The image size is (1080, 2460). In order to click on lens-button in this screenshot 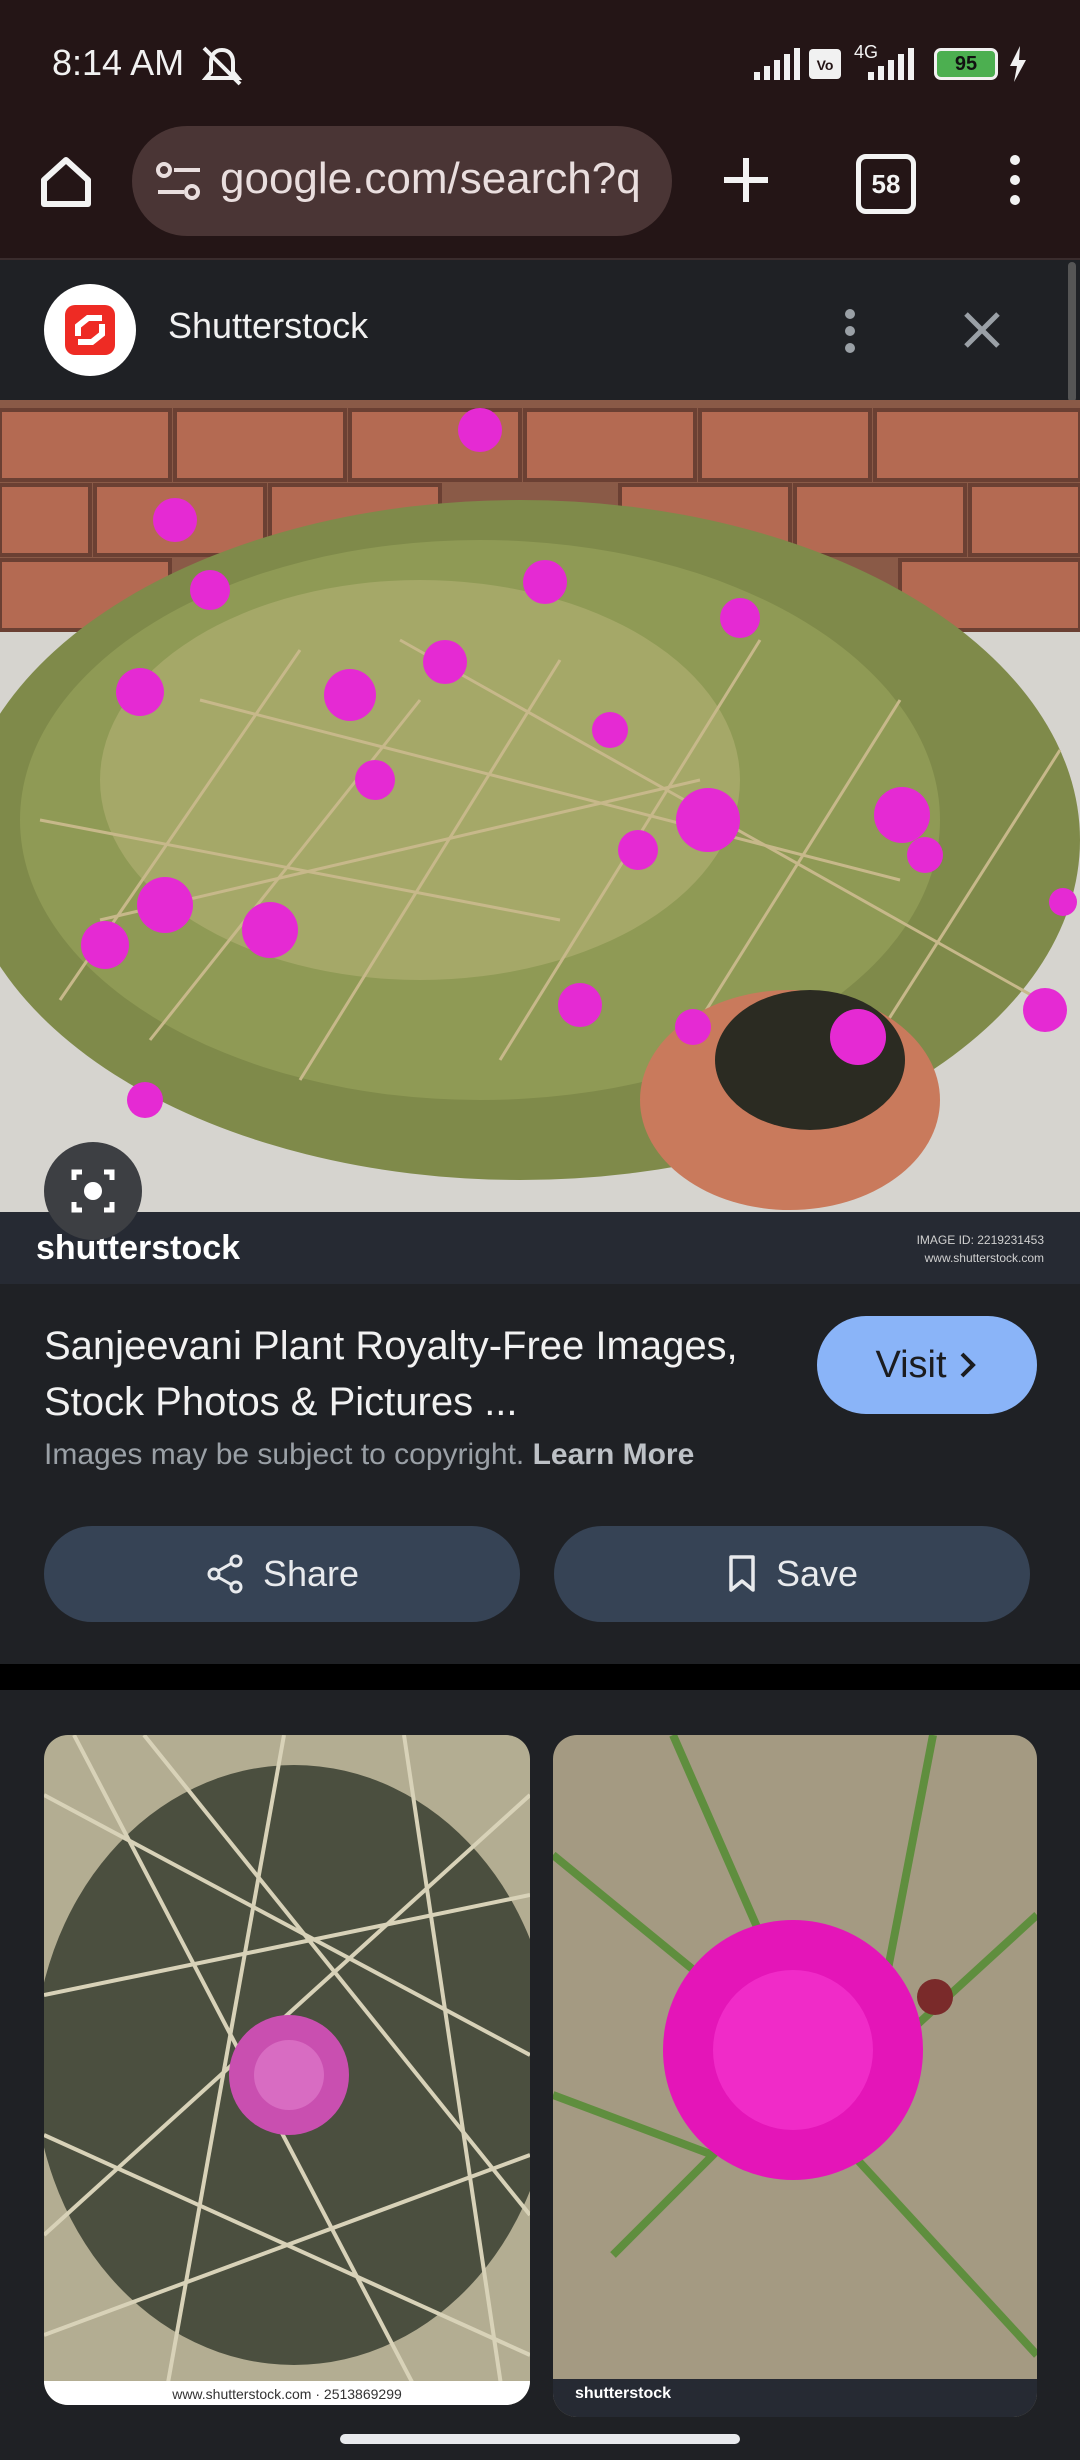, I will do `click(93, 1191)`.